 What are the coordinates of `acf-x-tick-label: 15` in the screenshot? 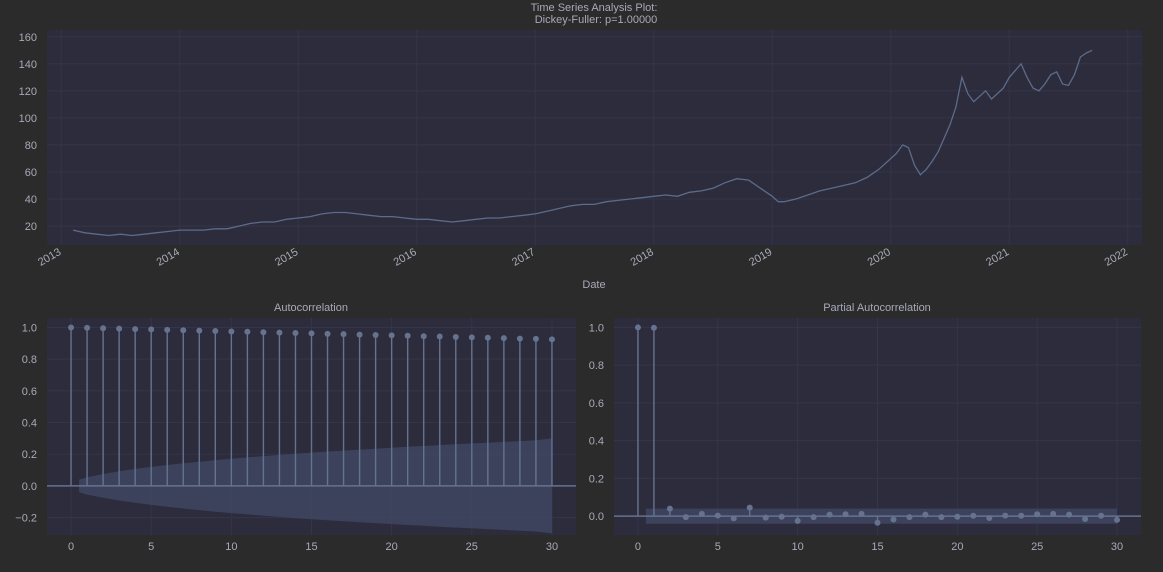 It's located at (311, 547).